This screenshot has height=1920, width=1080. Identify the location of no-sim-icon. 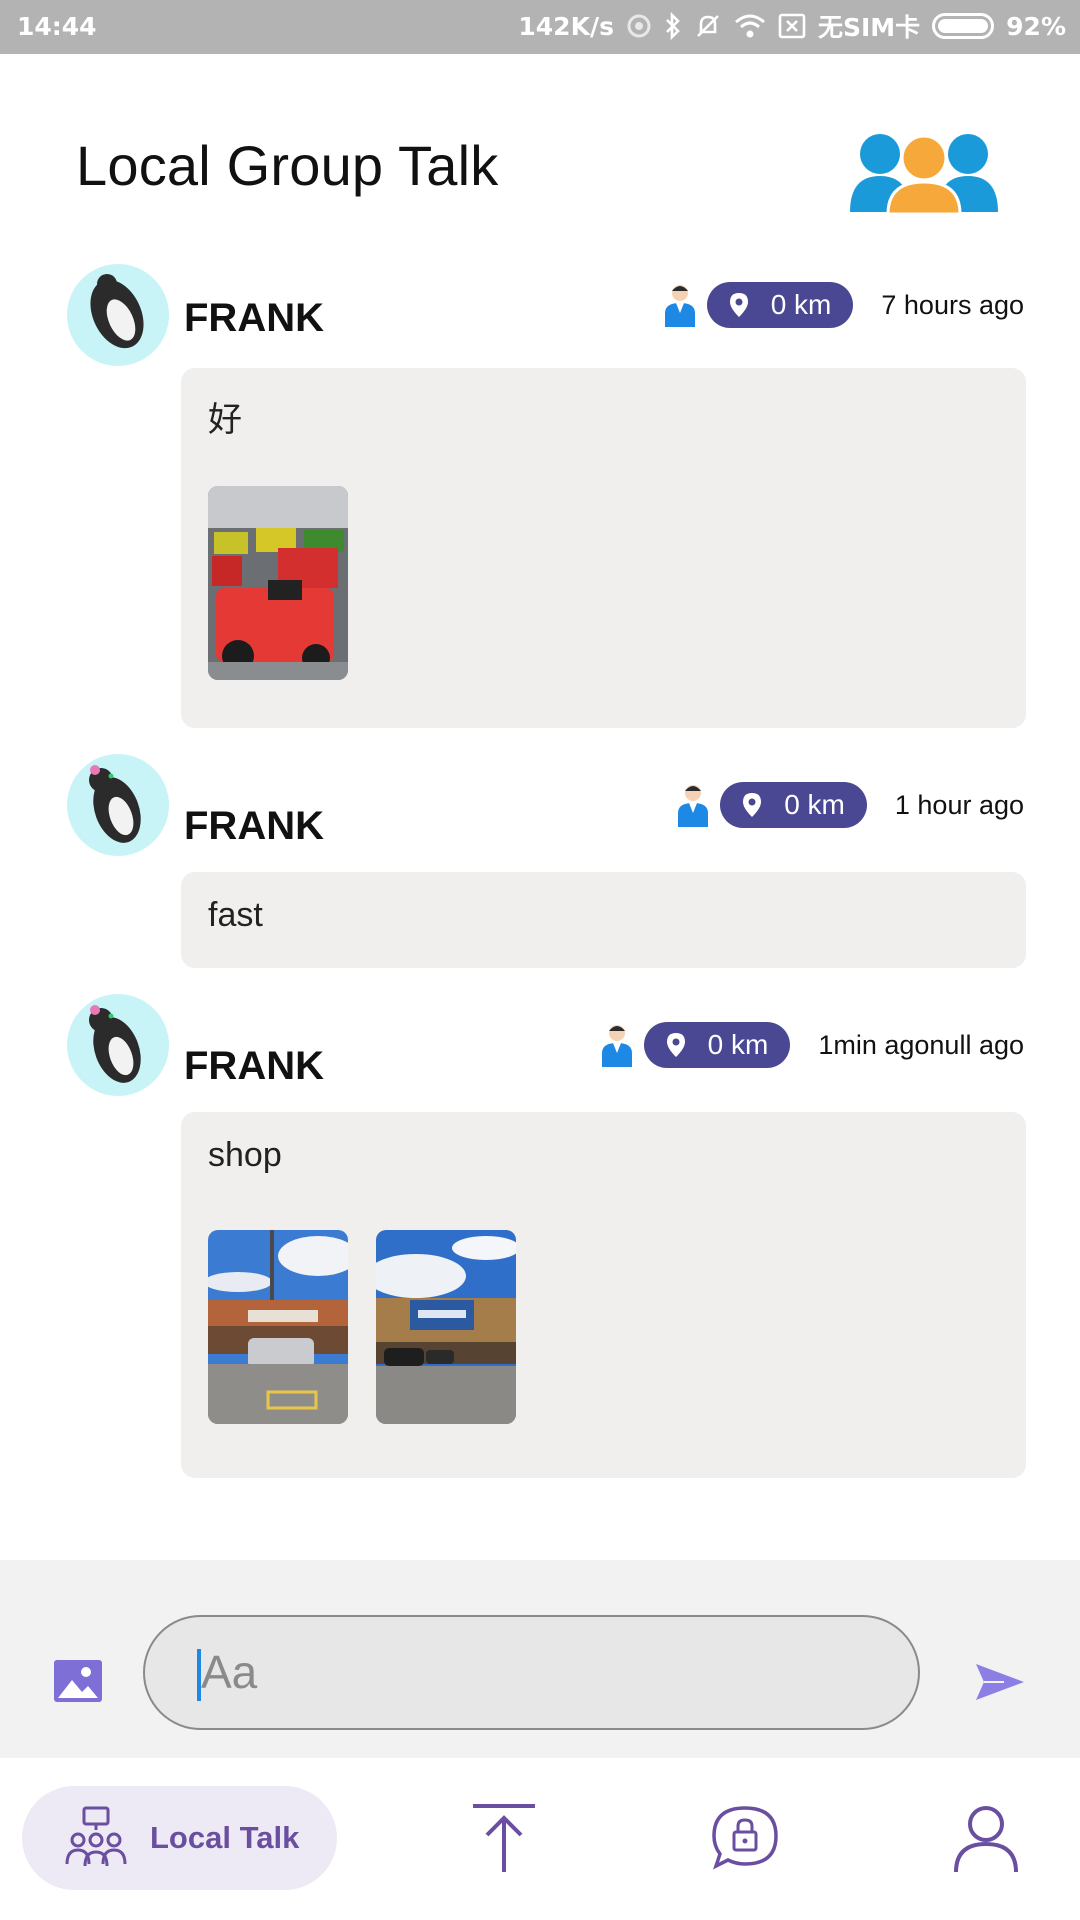
(792, 26).